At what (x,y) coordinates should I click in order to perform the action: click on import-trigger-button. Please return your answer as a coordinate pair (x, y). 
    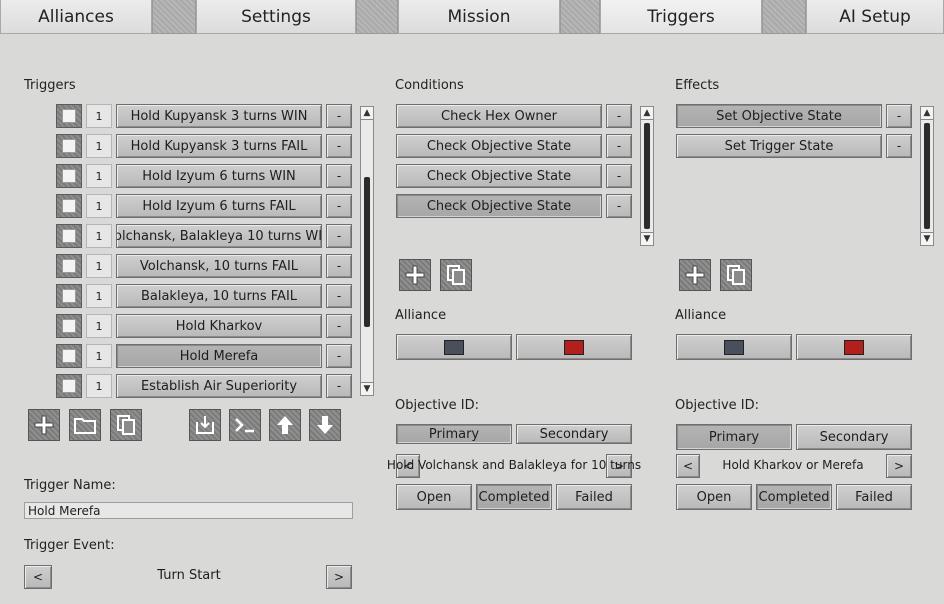
    Looking at the image, I should click on (205, 425).